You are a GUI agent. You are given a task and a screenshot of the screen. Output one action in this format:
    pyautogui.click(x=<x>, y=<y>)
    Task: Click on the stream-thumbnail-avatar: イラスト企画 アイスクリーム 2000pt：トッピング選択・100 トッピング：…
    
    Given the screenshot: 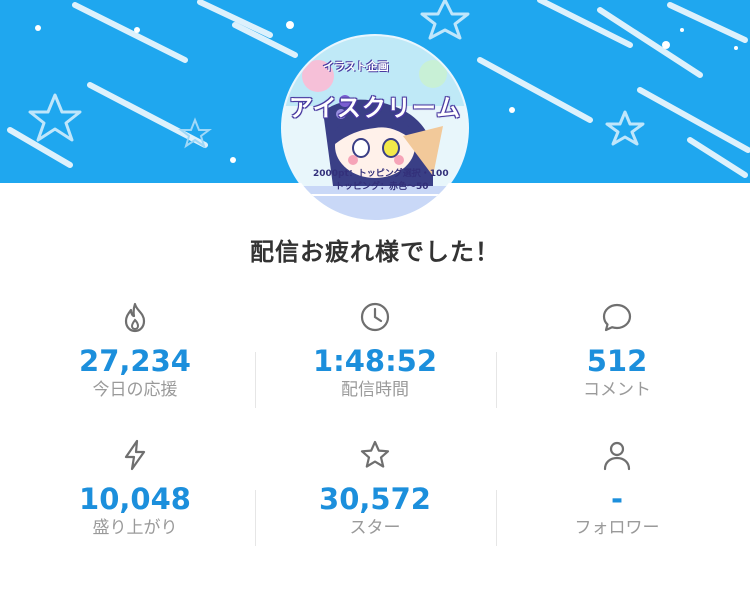 What is the action you would take?
    pyautogui.click(x=375, y=128)
    